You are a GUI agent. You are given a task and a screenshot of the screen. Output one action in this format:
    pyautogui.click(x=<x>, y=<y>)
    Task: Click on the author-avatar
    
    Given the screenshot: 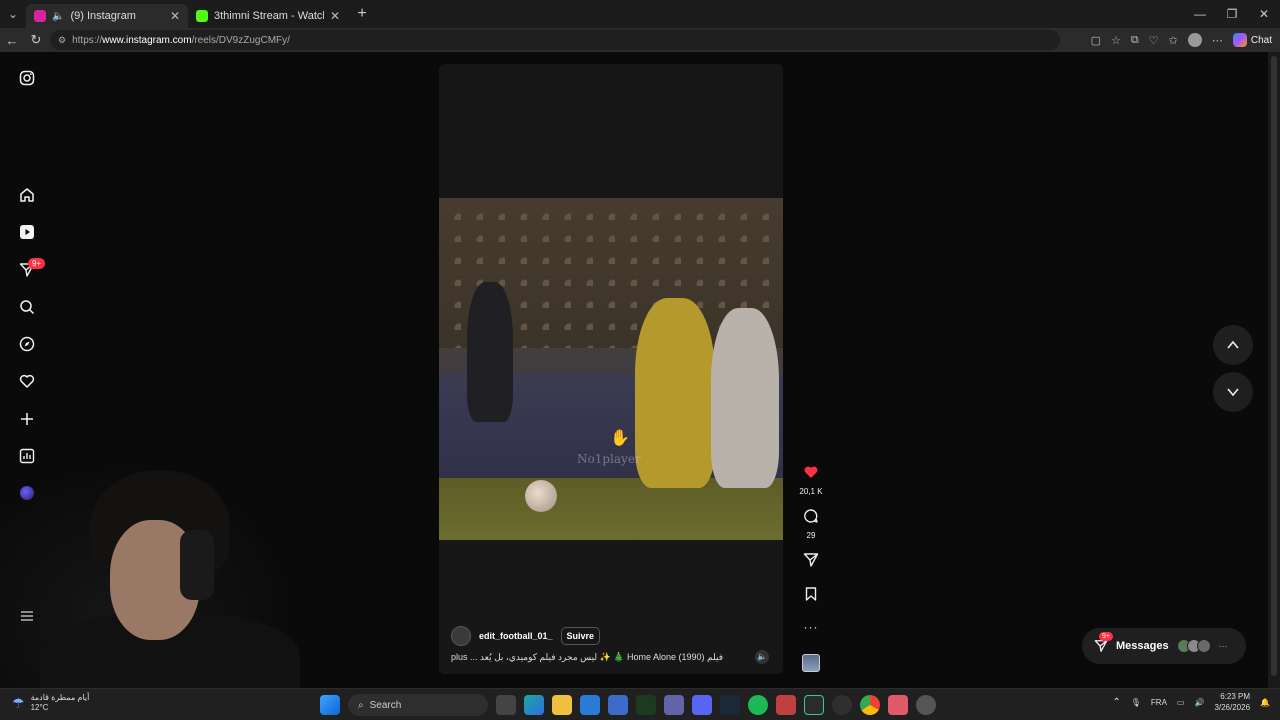 What is the action you would take?
    pyautogui.click(x=461, y=636)
    